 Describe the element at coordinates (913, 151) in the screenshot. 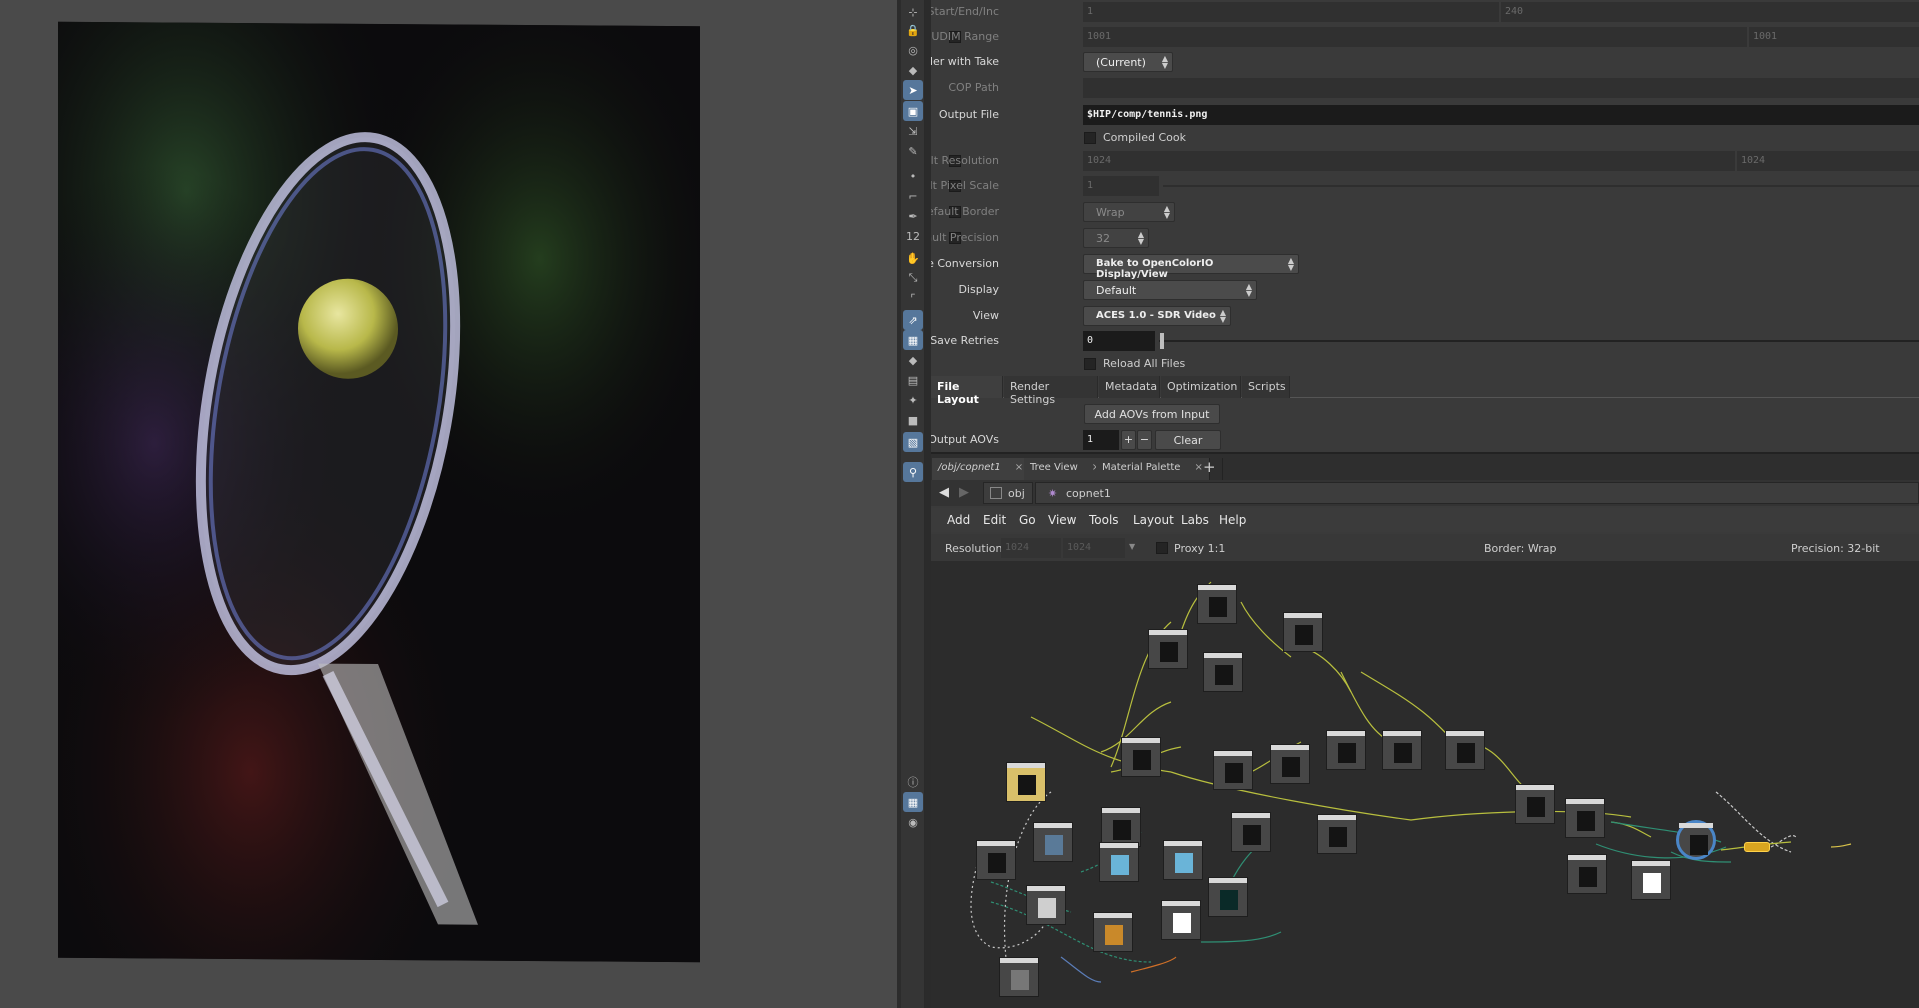

I see `paint-icon: ✎` at that location.